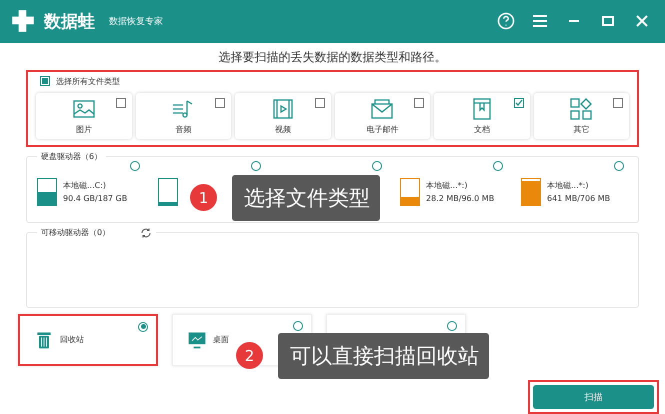 The image size is (665, 414). Describe the element at coordinates (282, 129) in the screenshot. I see `file-type-label: 视频` at that location.